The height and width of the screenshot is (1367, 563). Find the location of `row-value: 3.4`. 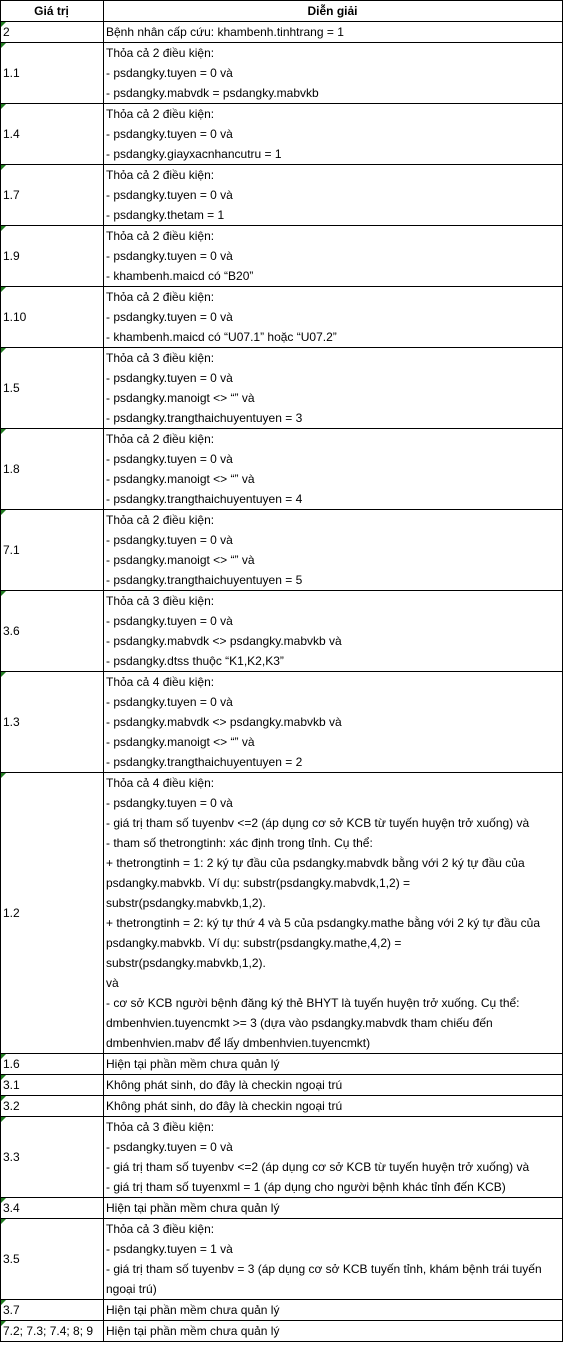

row-value: 3.4 is located at coordinates (11, 1208).